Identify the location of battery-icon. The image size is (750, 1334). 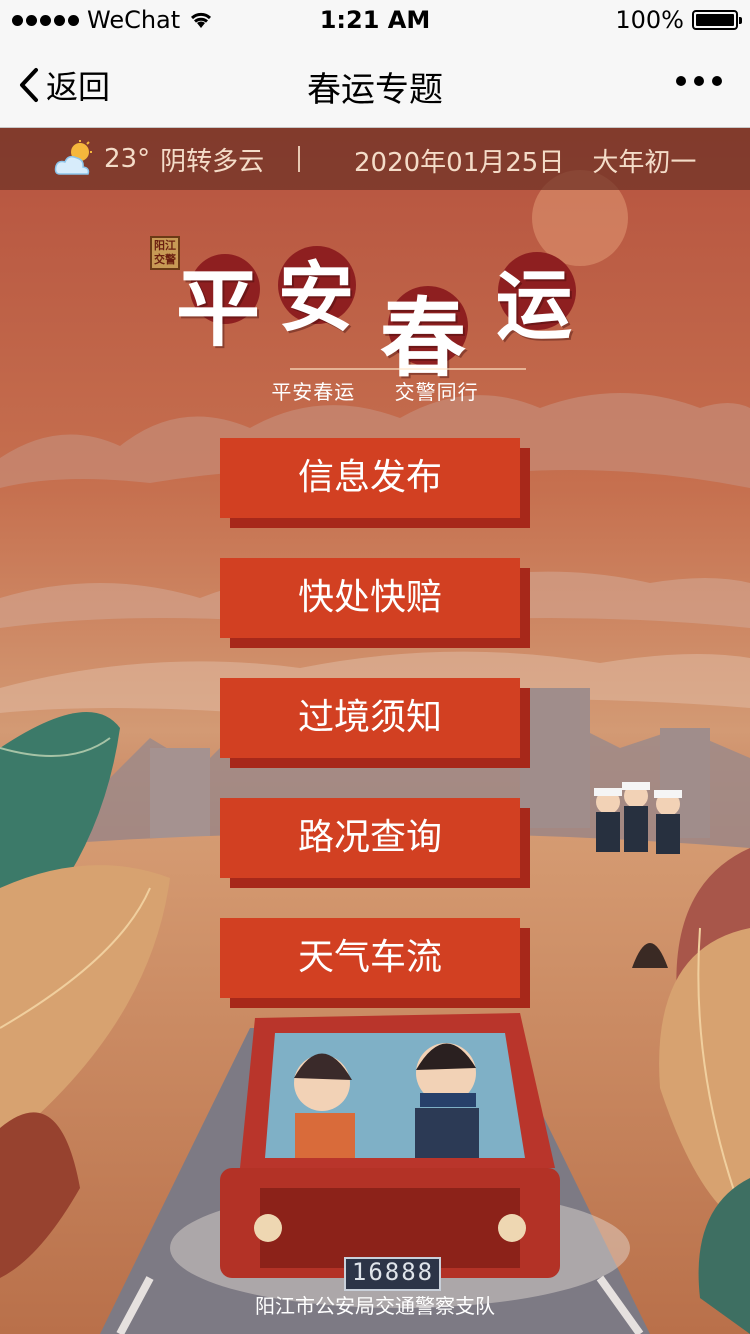
(717, 20).